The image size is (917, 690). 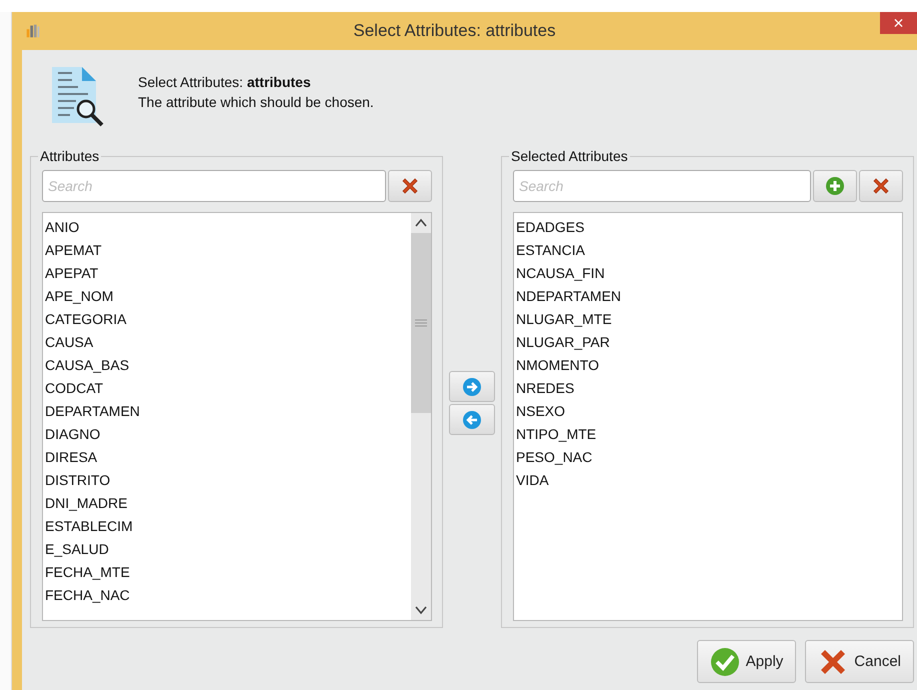 What do you see at coordinates (708, 411) in the screenshot?
I see `list-item: NSEXO` at bounding box center [708, 411].